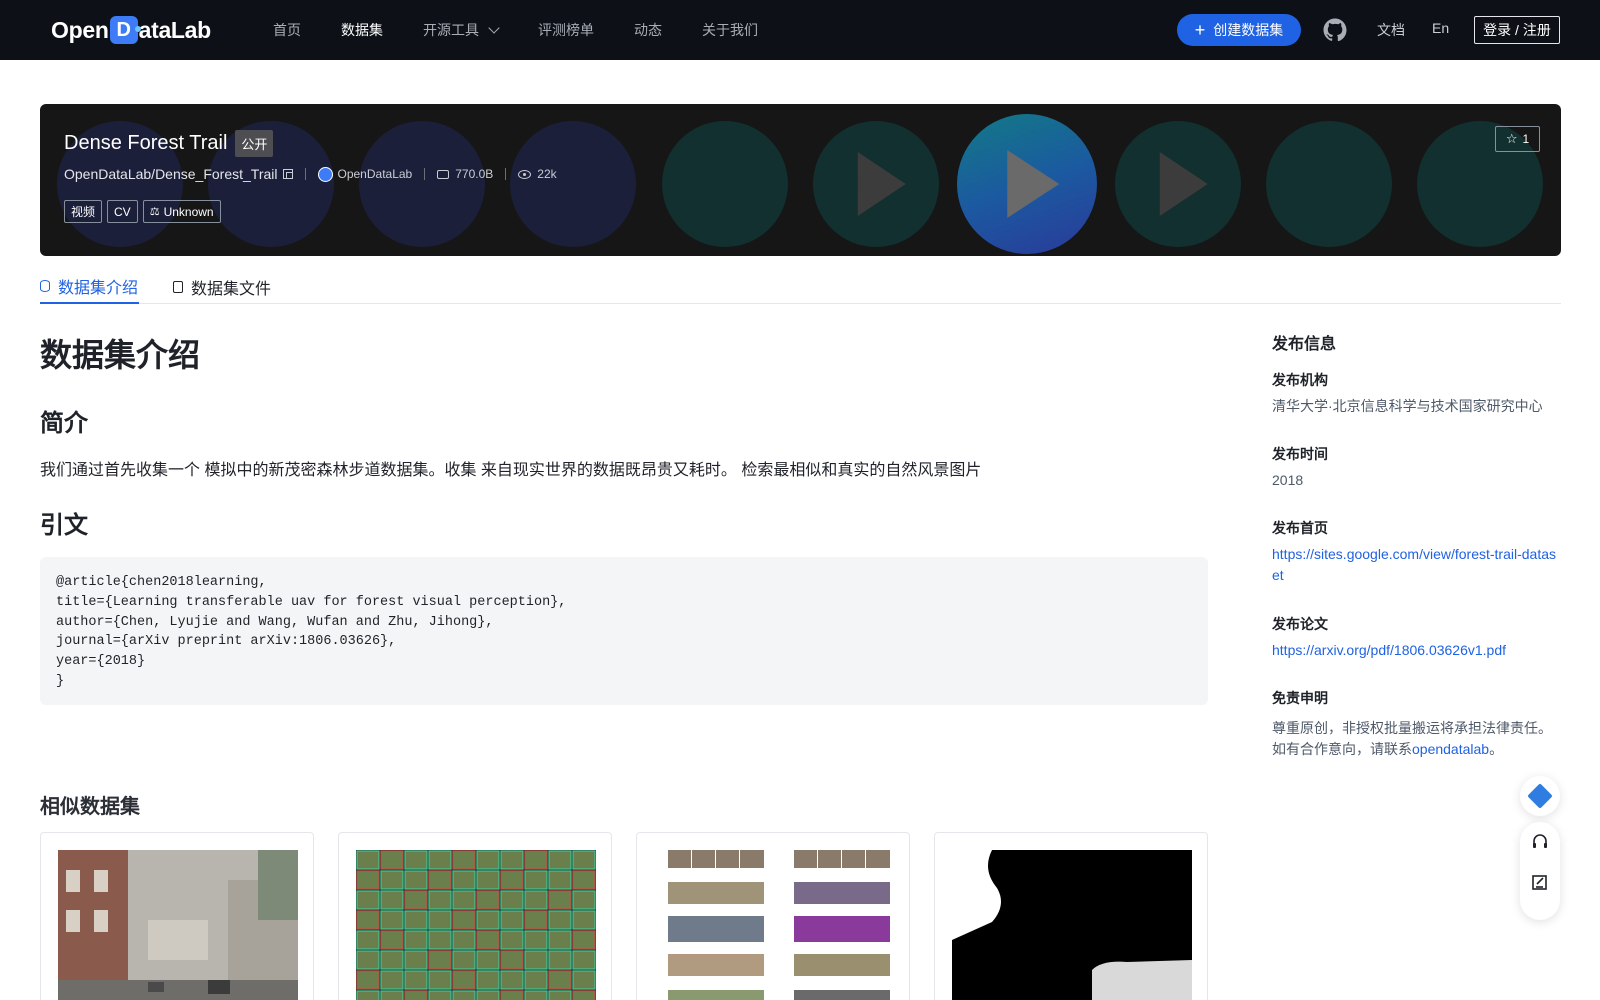 The height and width of the screenshot is (1000, 1600). I want to click on star-button: ☆ 1, so click(1517, 139).